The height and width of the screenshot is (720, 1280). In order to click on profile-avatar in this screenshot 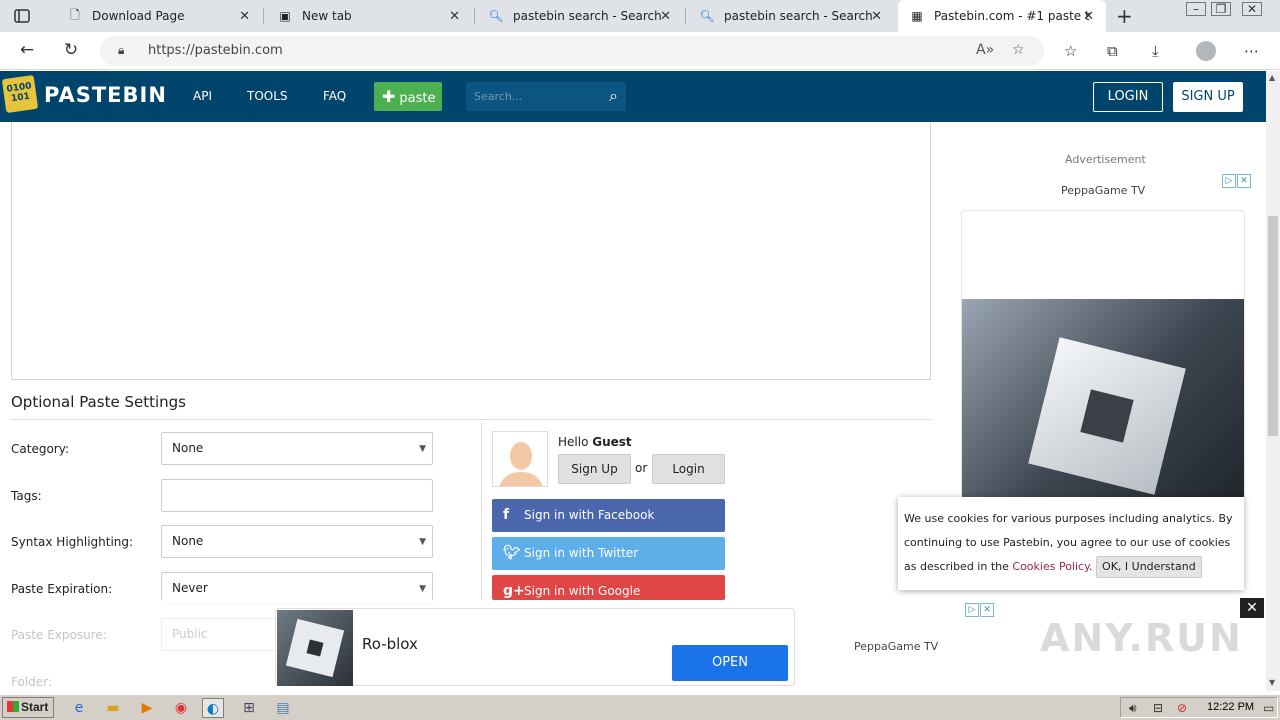, I will do `click(1206, 51)`.